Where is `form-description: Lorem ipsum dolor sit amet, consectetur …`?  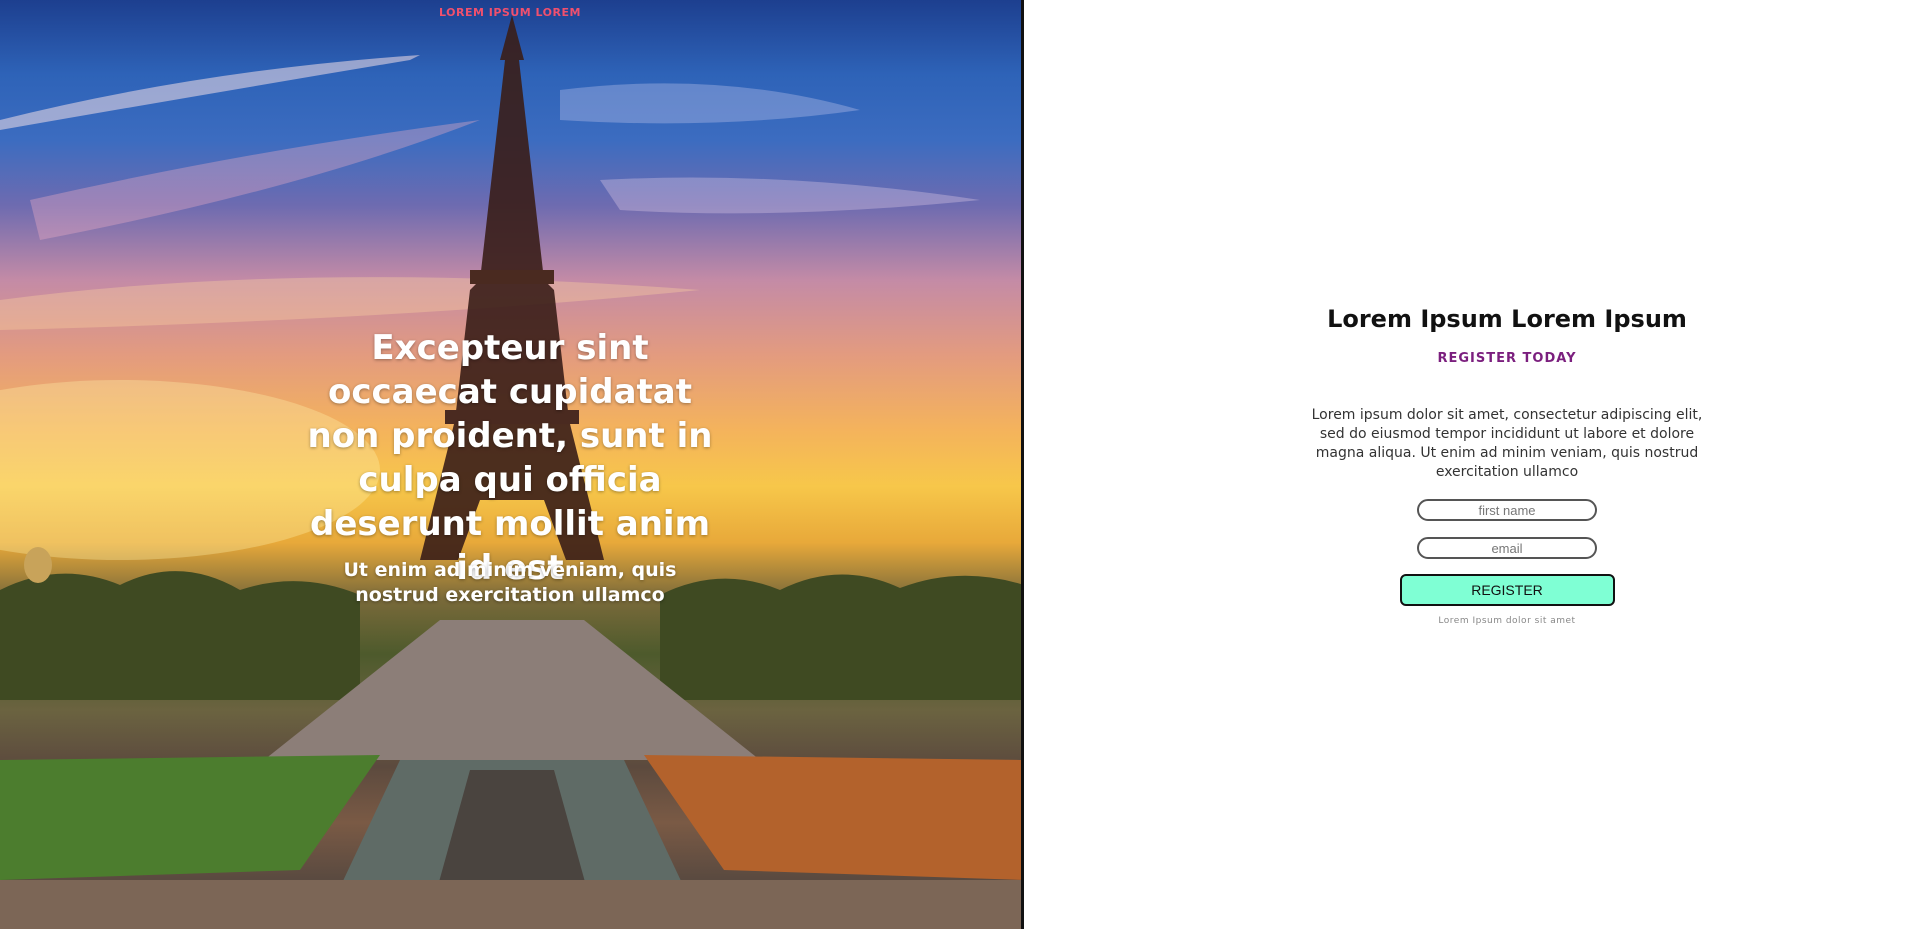 form-description: Lorem ipsum dolor sit amet, consectetur … is located at coordinates (1507, 443).